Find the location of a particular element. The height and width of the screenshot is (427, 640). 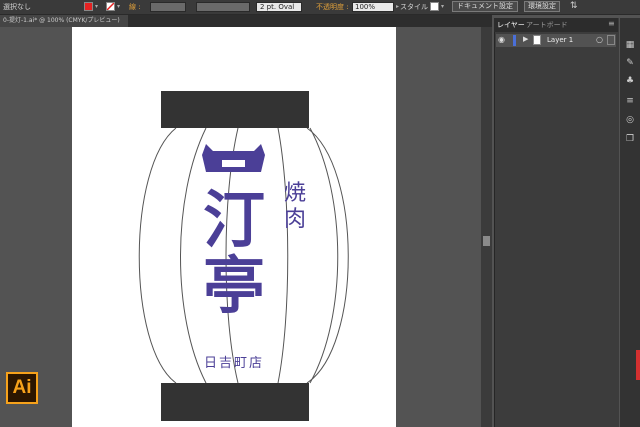

sub-text-yakiniku: 焼 肉 is located at coordinates (295, 207).